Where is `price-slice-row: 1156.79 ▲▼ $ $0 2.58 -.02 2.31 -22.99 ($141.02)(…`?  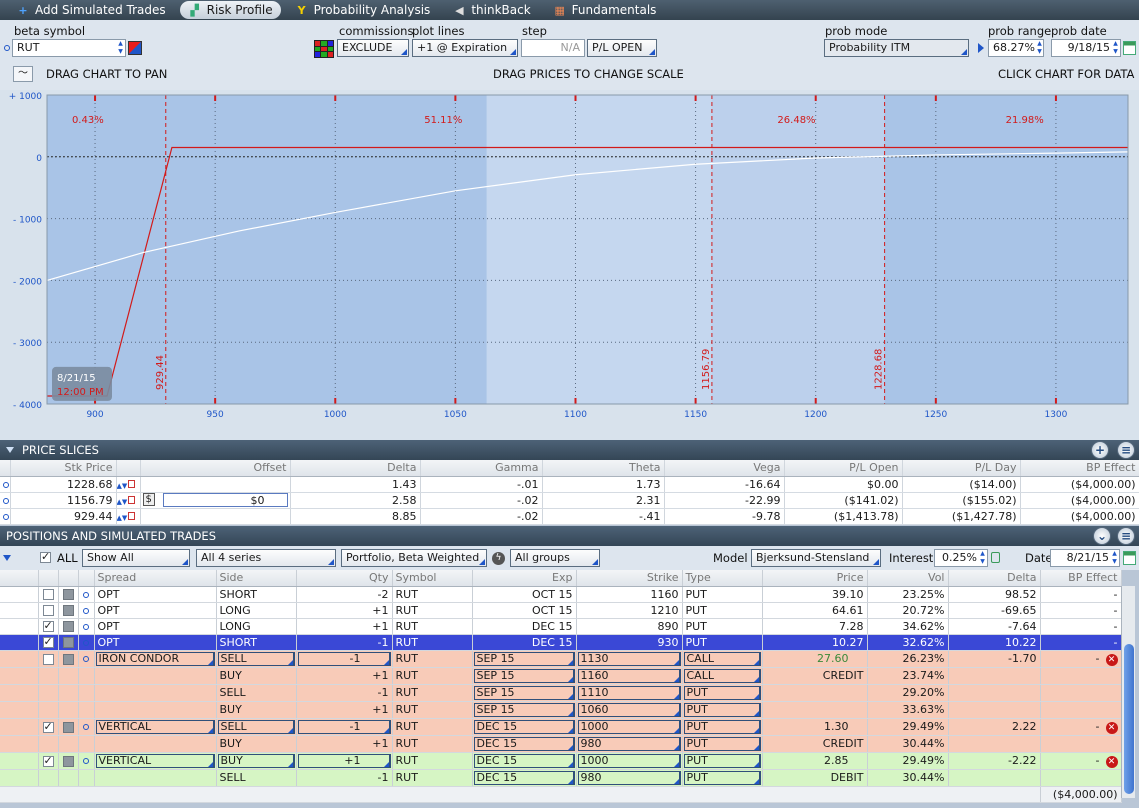
price-slice-row: 1156.79 ▲▼ $ $0 2.58 -.02 2.31 -22.99 ($141.02)(… is located at coordinates (569, 500).